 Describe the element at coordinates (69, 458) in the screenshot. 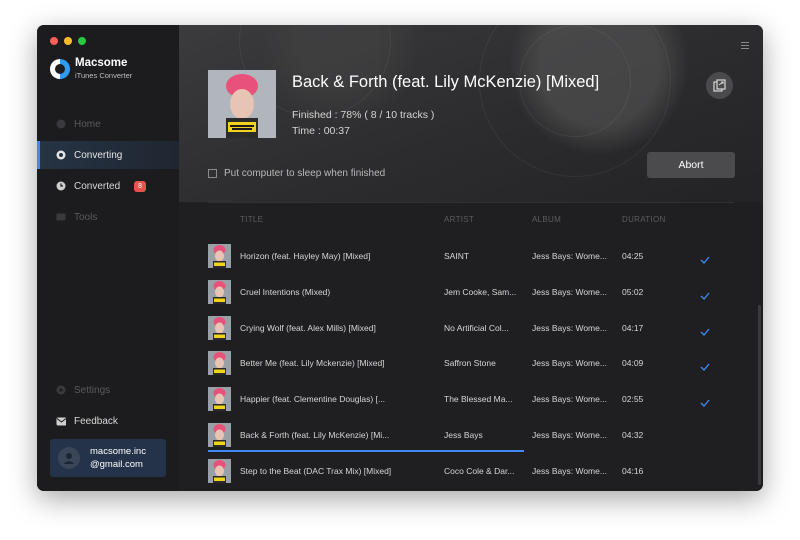

I see `user-icon` at that location.